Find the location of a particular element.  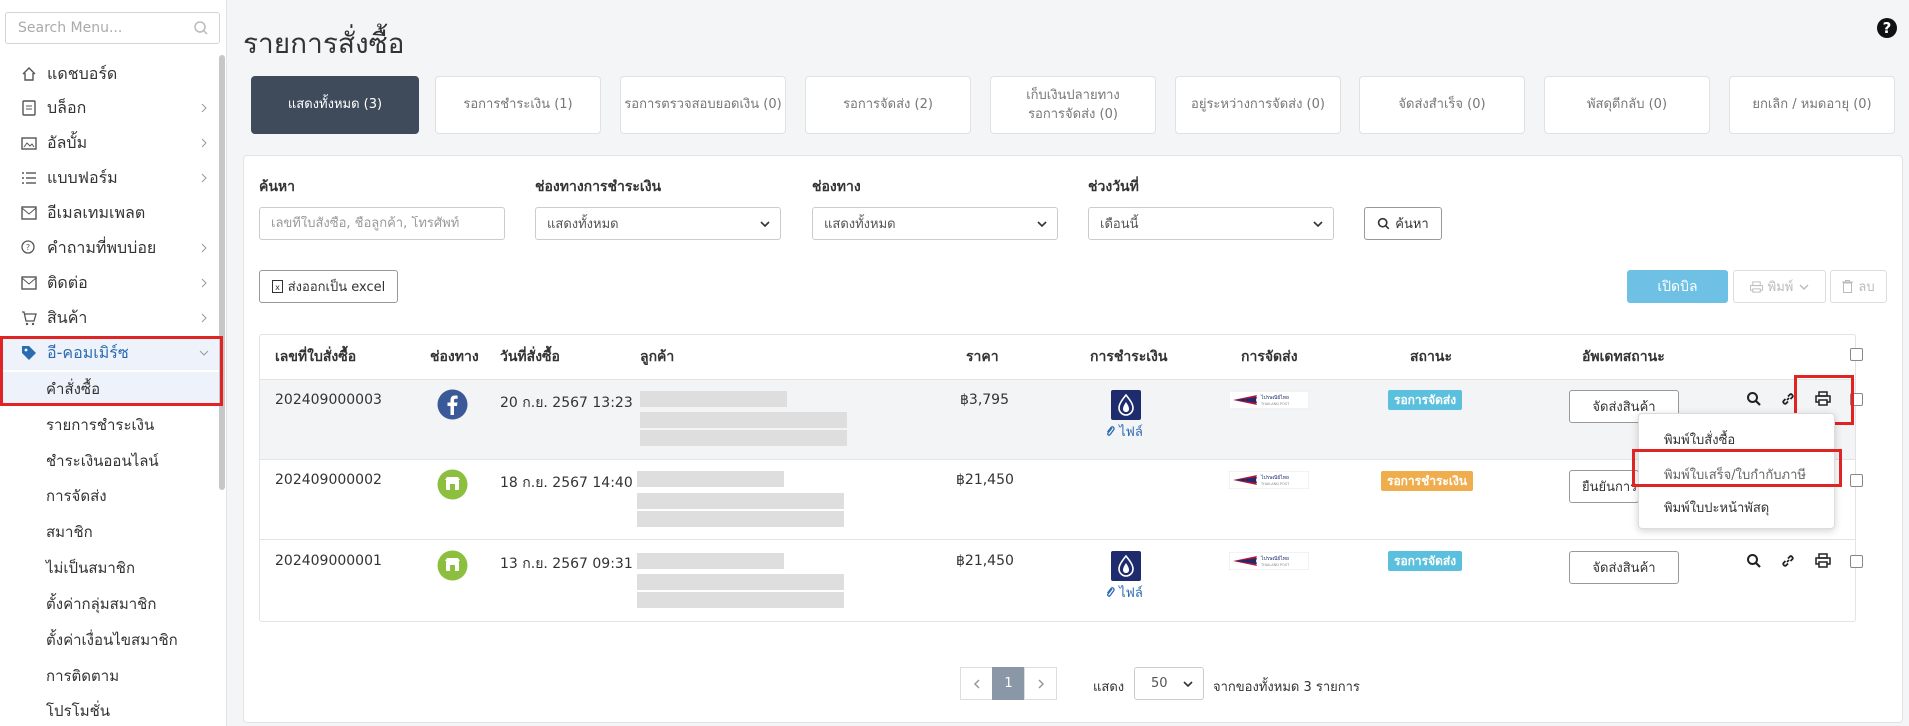

sidebar-subitem-label: ไม่เป็นสมาชิก is located at coordinates (91, 568).